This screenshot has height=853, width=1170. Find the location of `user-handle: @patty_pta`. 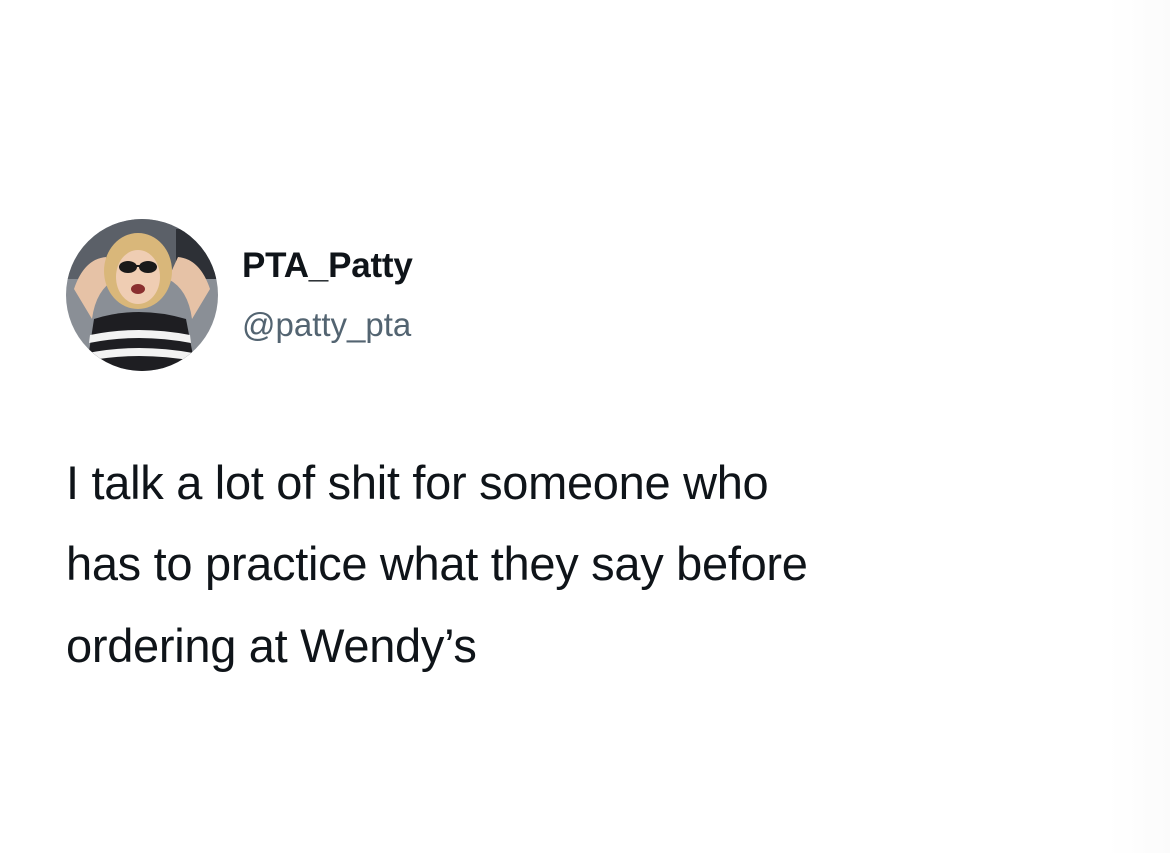

user-handle: @patty_pta is located at coordinates (326, 325).